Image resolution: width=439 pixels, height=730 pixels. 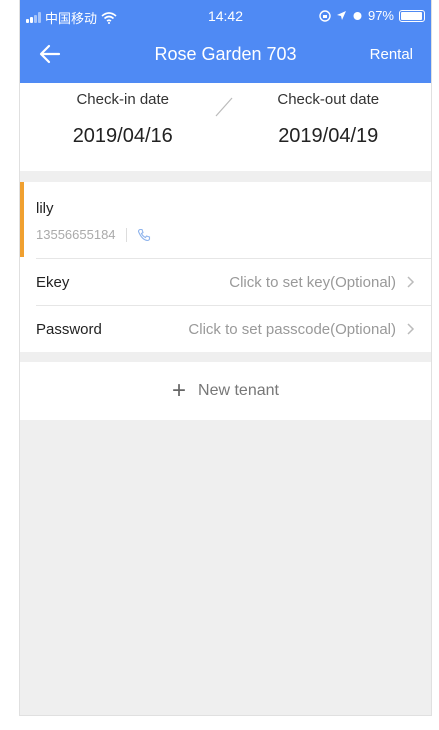 I want to click on nav-bar: Rose Garden 703 Rental, so click(x=225, y=54).